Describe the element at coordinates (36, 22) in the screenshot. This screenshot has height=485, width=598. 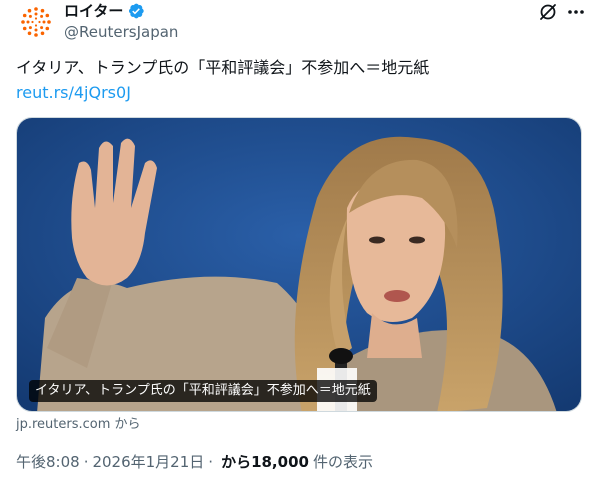
I see `reuters-logo-icon` at that location.